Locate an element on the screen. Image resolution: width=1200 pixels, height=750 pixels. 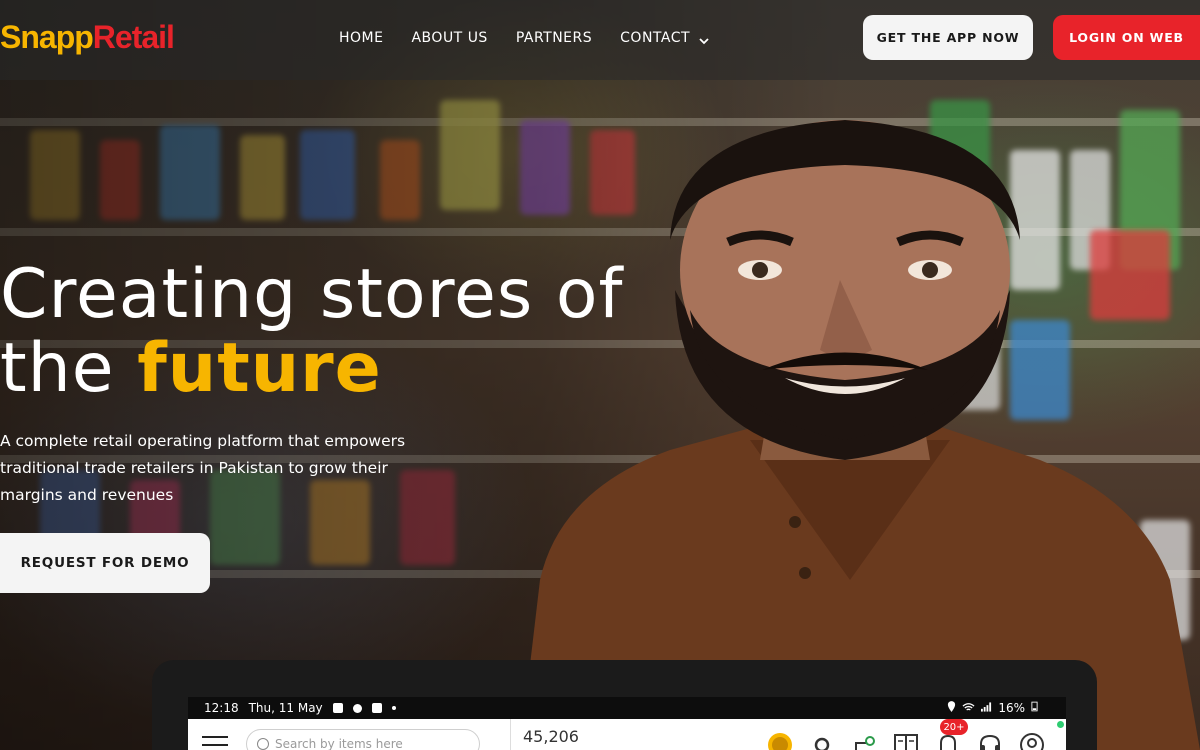
search-placeholder: Search by items here is located at coordinates (339, 743).